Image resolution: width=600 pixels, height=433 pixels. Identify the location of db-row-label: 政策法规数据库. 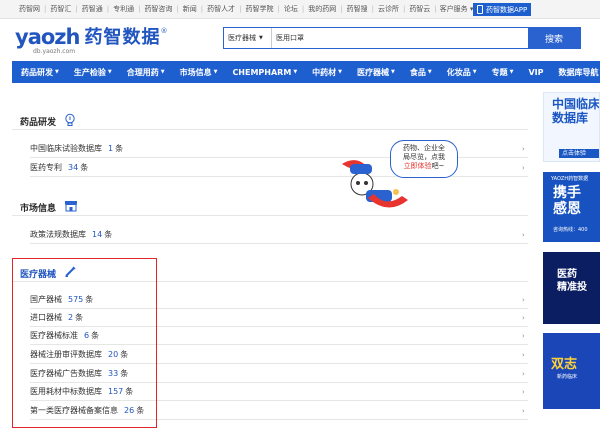
(58, 234).